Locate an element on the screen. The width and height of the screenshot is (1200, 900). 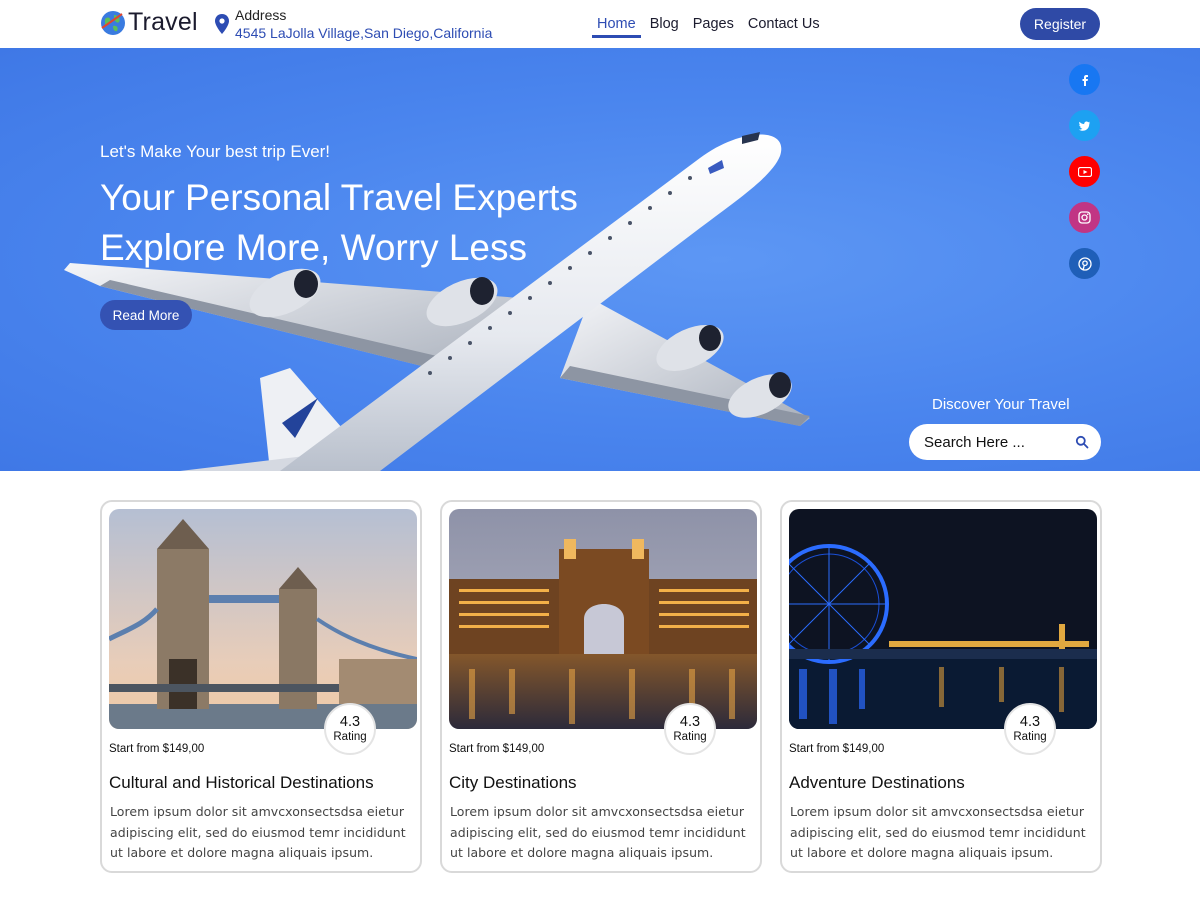
discover-label: Discover Your Travel is located at coordinates (1001, 404).